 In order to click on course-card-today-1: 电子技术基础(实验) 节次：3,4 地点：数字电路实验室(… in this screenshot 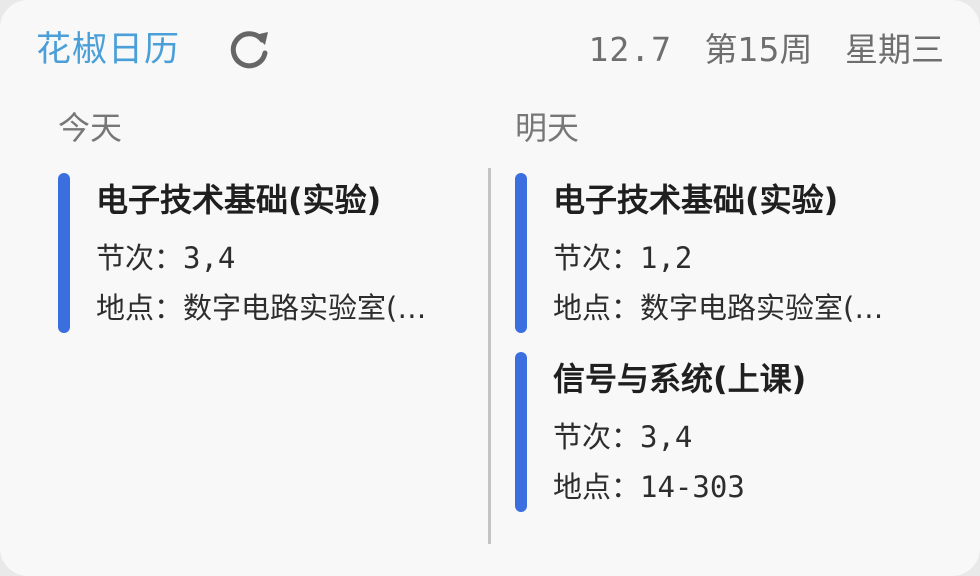, I will do `click(268, 253)`.